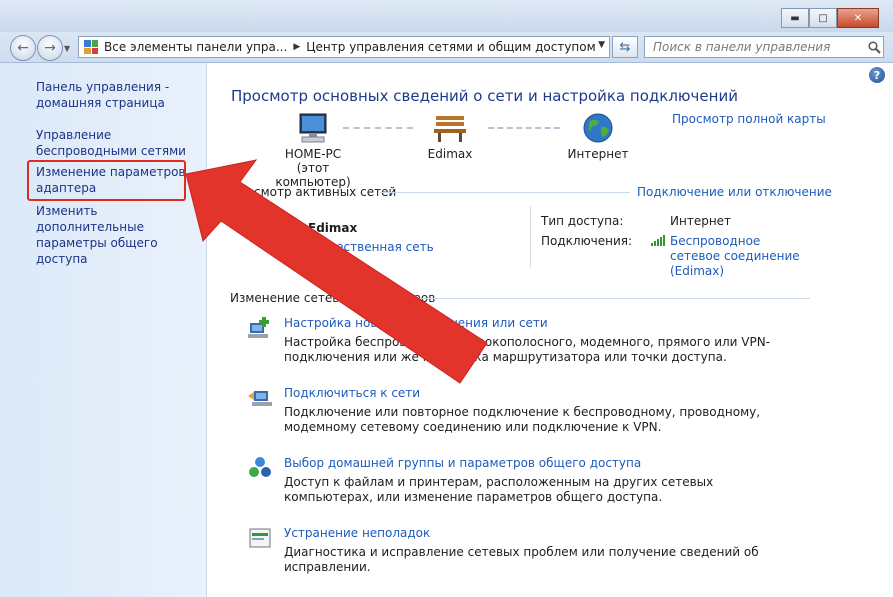 The image size is (893, 597). Describe the element at coordinates (450, 129) in the screenshot. I see `bench-network-icon` at that location.